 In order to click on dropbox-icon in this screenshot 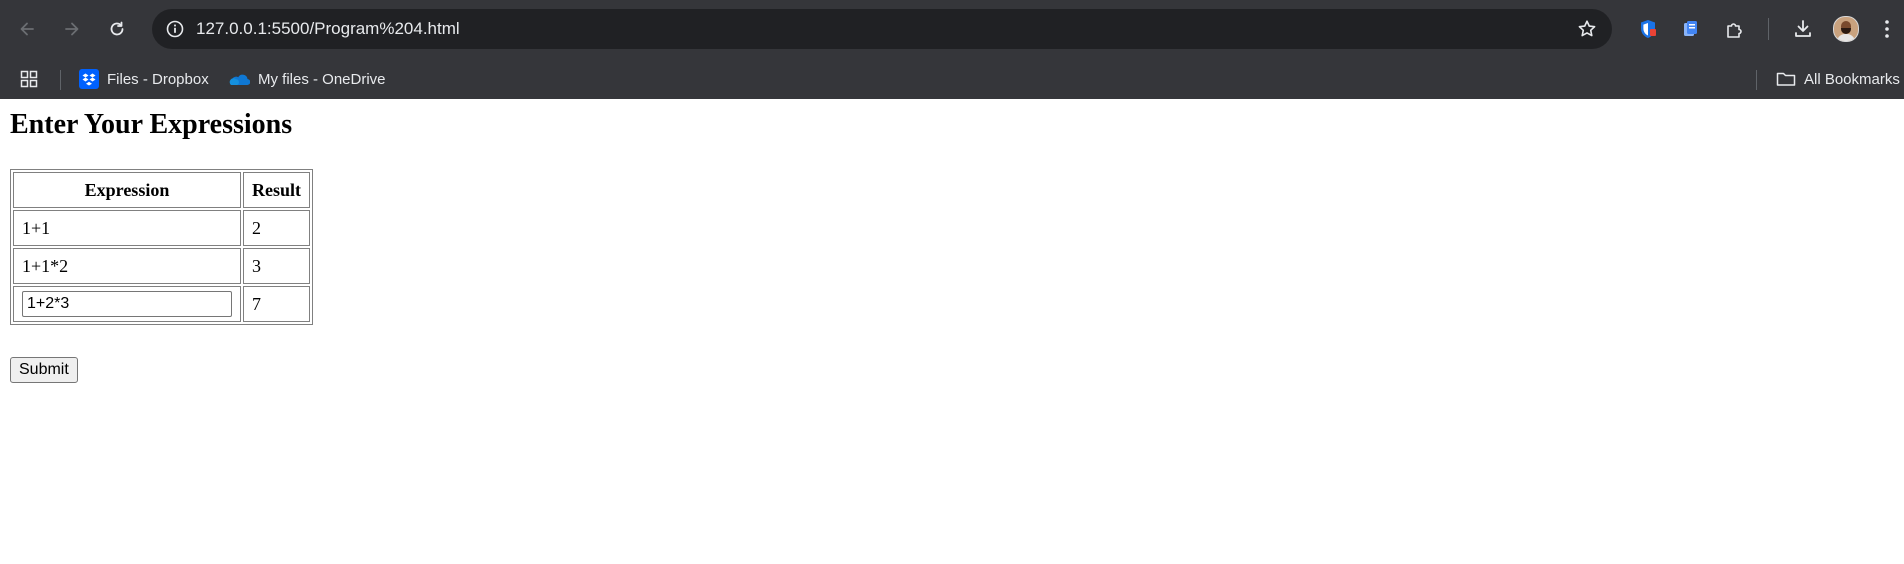, I will do `click(89, 79)`.